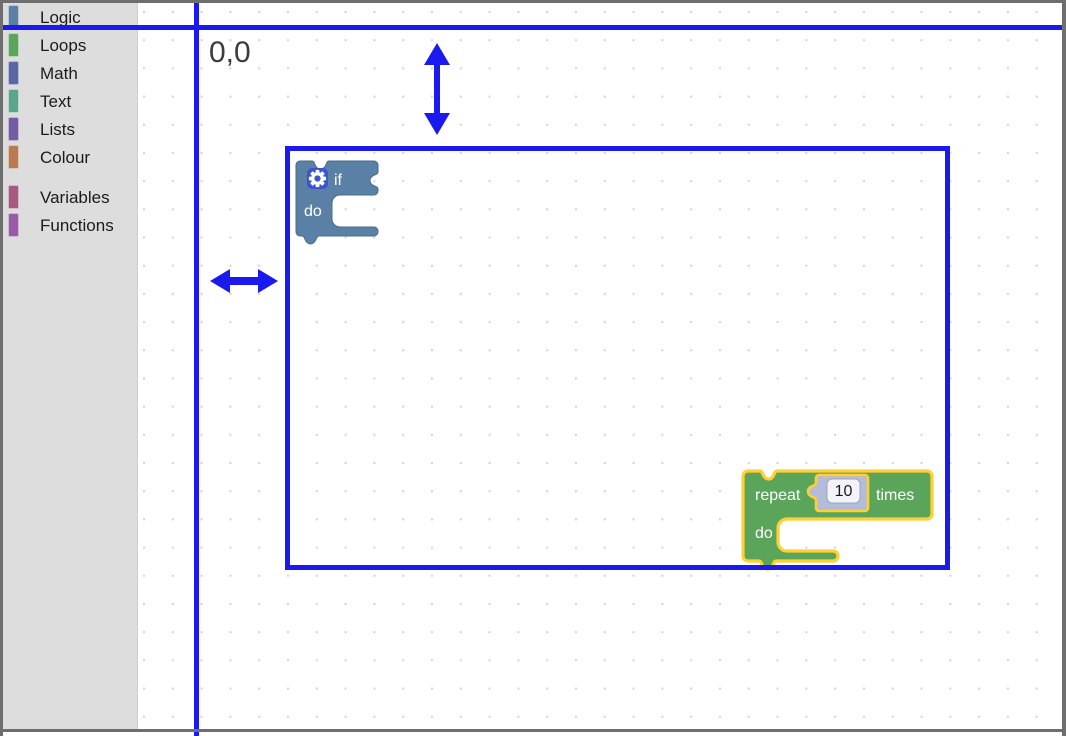 The width and height of the screenshot is (1066, 736). I want to click on window-border-top, so click(533, 1).